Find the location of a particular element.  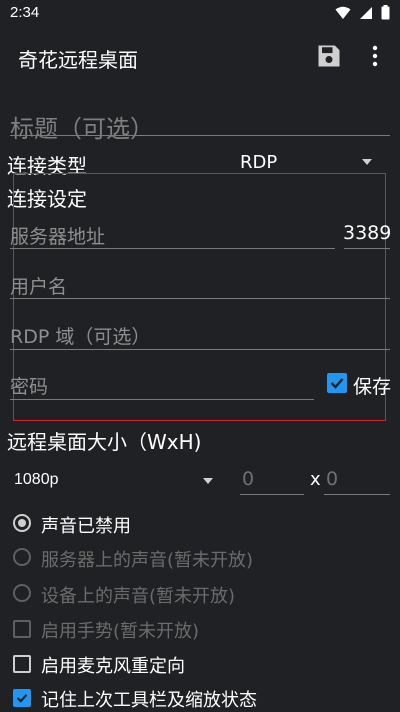

radio-audio-device is located at coordinates (22, 593).